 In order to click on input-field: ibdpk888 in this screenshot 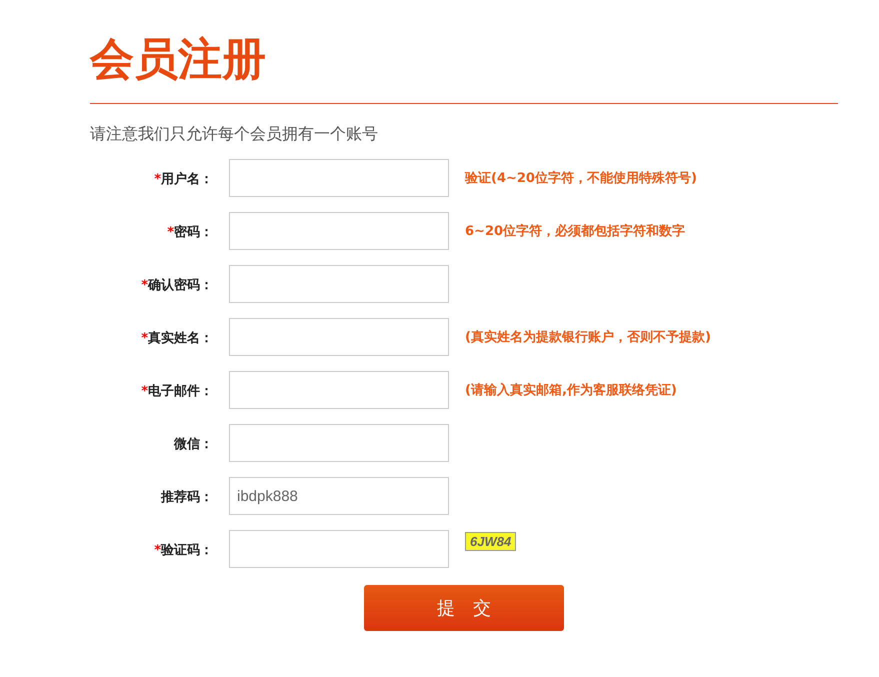, I will do `click(339, 496)`.